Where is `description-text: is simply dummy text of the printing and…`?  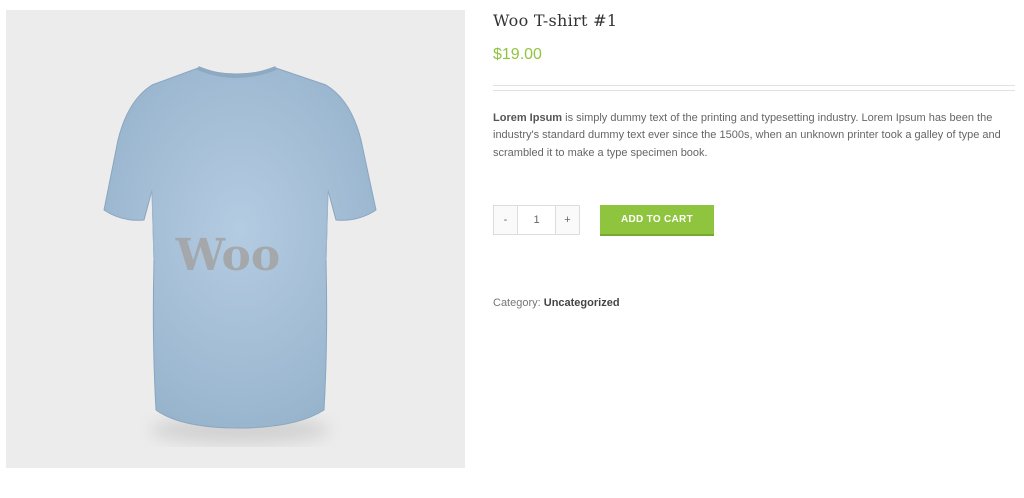
description-text: is simply dummy text of the printing and… is located at coordinates (747, 135).